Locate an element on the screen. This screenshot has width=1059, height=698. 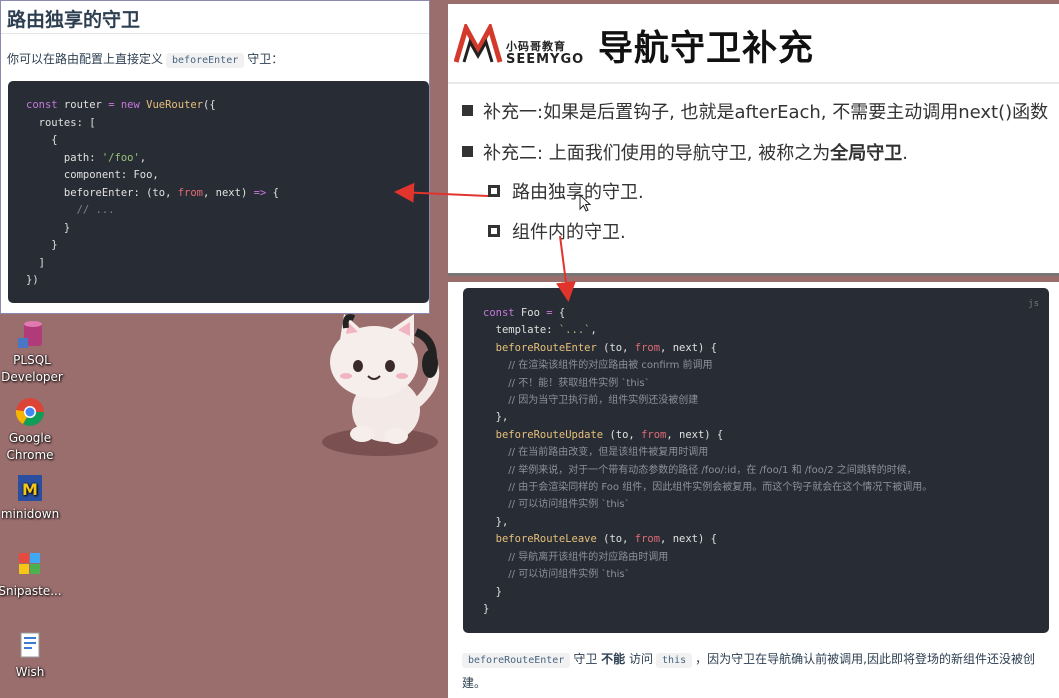
logo-text-en: SEEMYGO is located at coordinates (545, 59).